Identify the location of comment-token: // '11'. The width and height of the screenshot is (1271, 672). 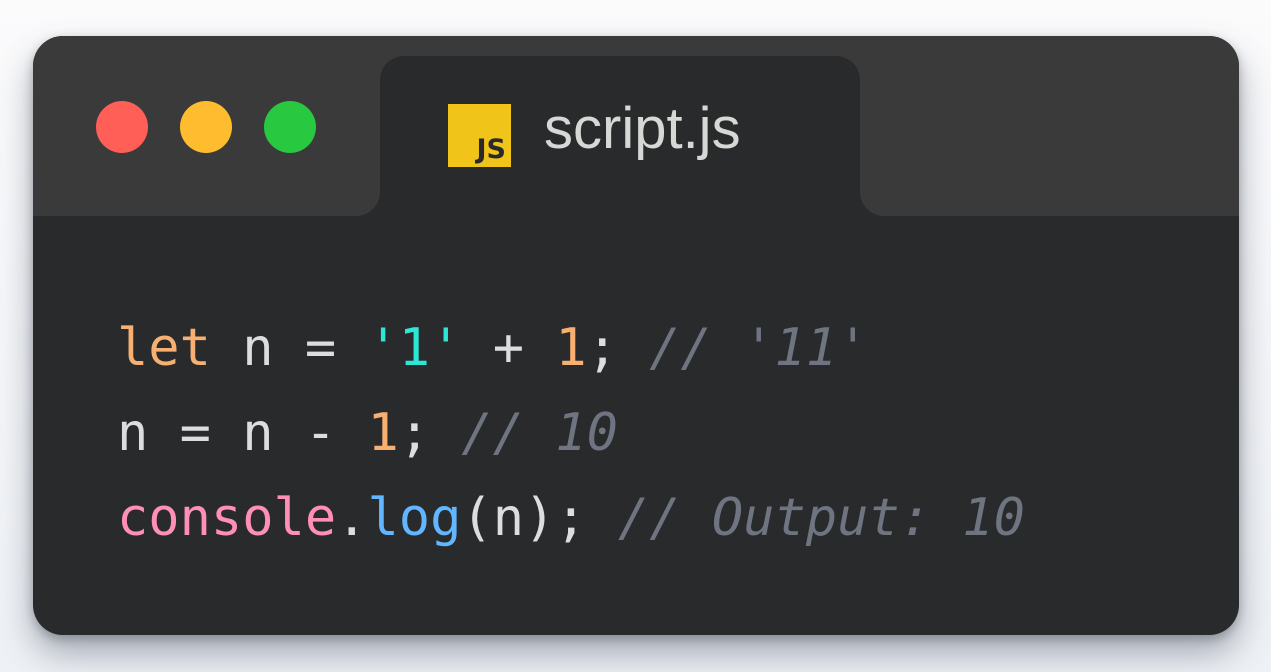
(759, 348).